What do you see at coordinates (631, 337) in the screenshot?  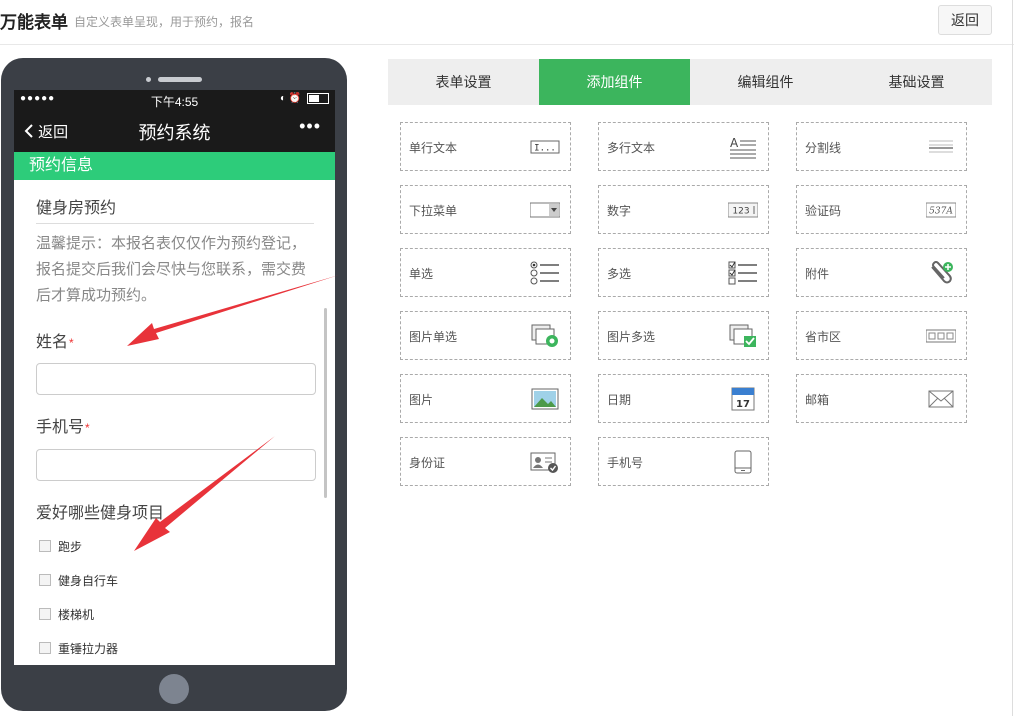 I see `component-label: 图片多选` at bounding box center [631, 337].